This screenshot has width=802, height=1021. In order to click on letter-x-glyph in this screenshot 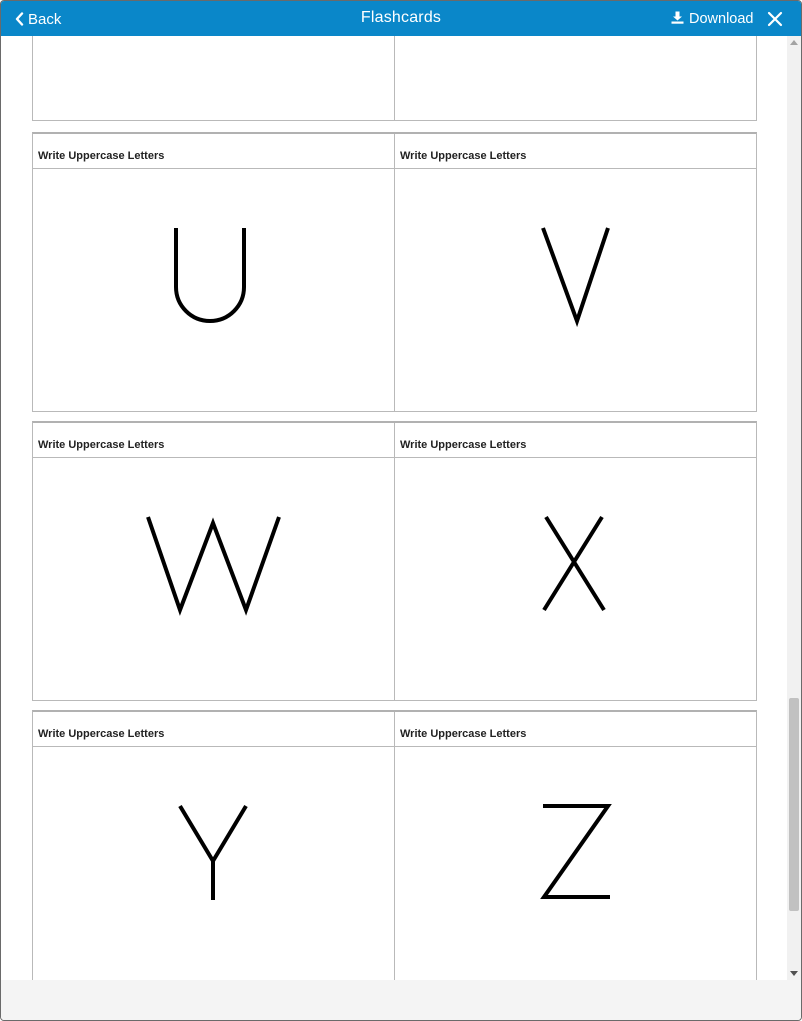, I will do `click(574, 563)`.